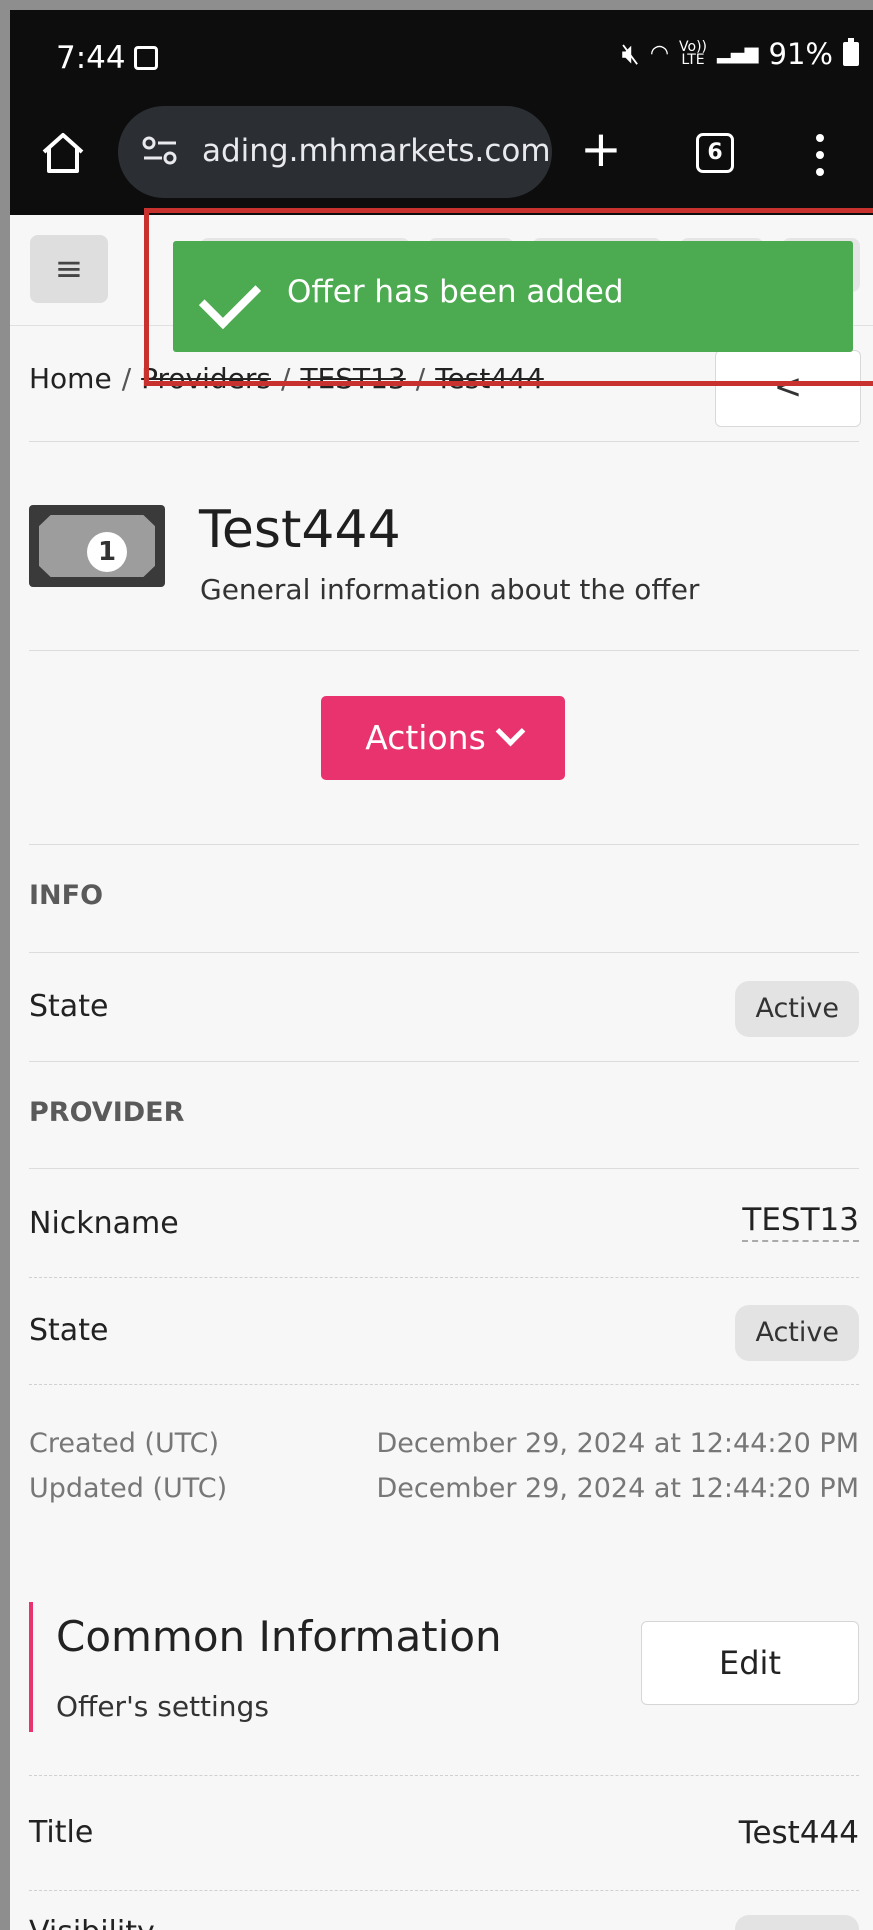 Image resolution: width=873 pixels, height=1930 pixels. I want to click on battery-percent: 91%, so click(800, 53).